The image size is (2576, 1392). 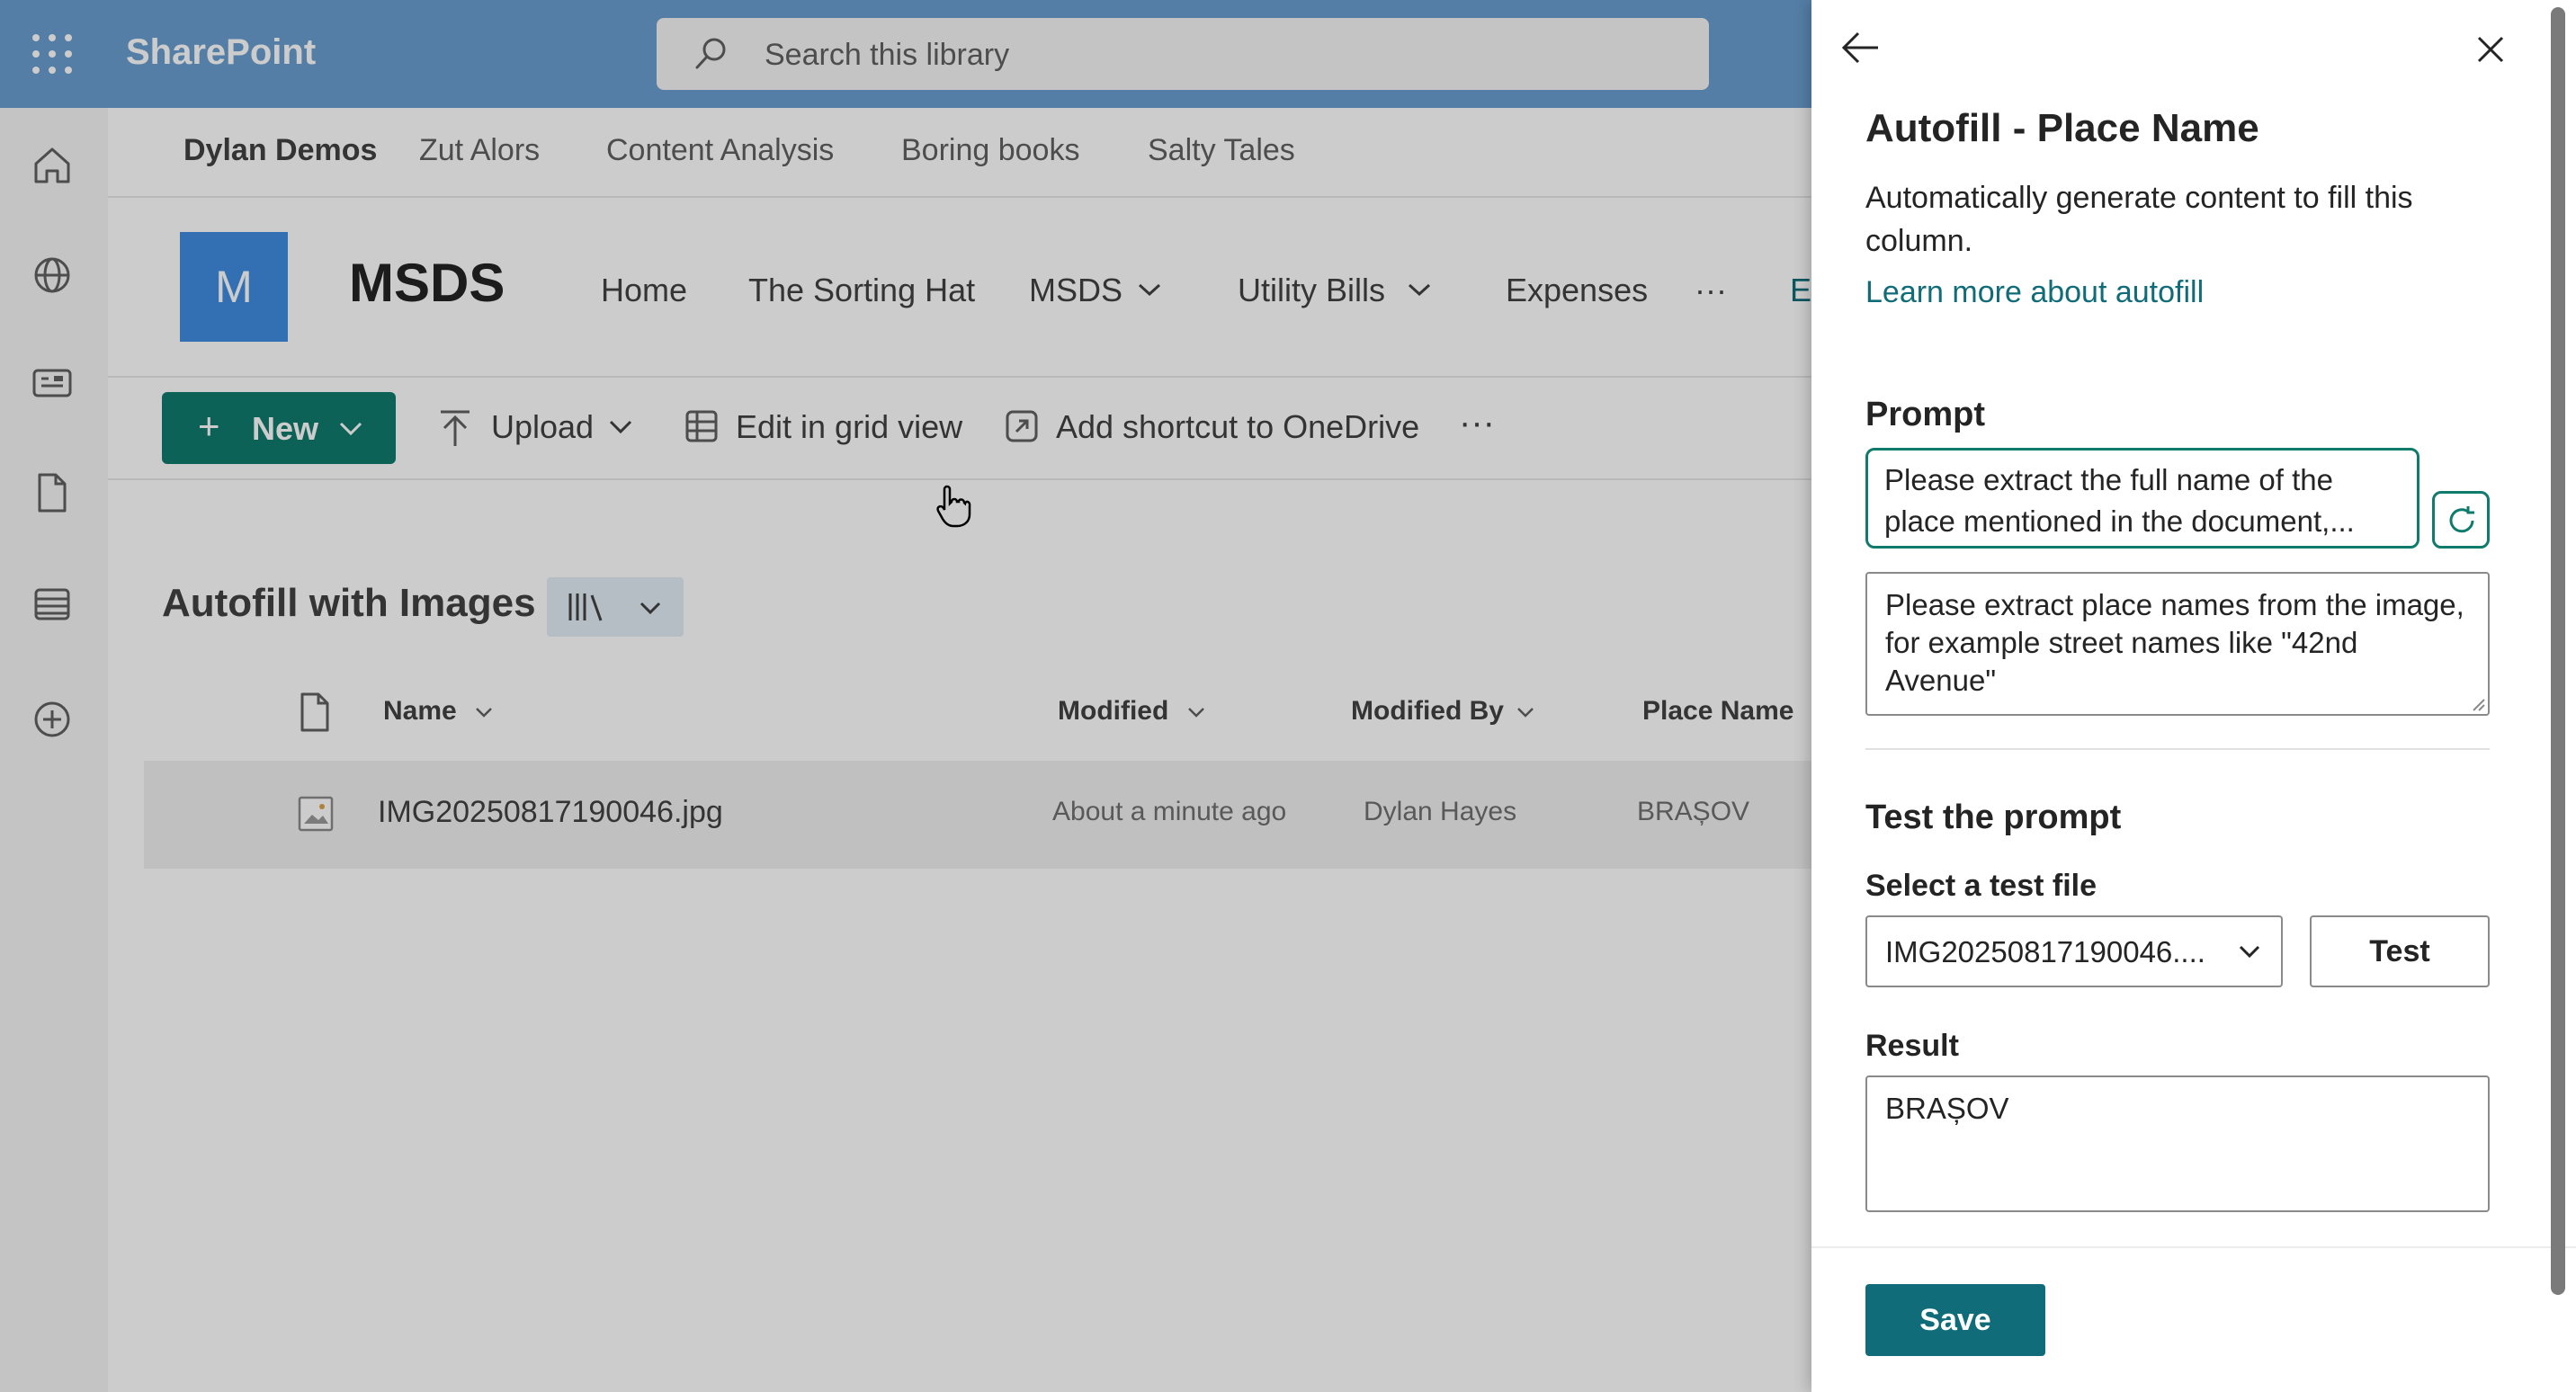 What do you see at coordinates (2479, 705) in the screenshot?
I see `resize-handle-icon` at bounding box center [2479, 705].